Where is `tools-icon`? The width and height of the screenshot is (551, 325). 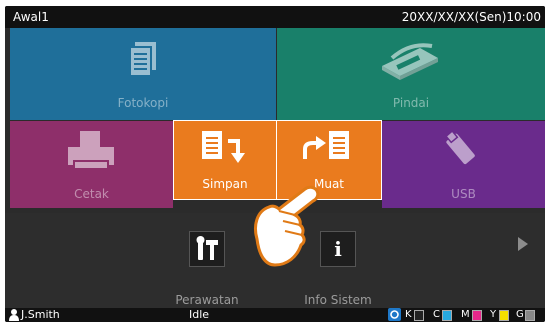
tools-icon is located at coordinates (207, 248).